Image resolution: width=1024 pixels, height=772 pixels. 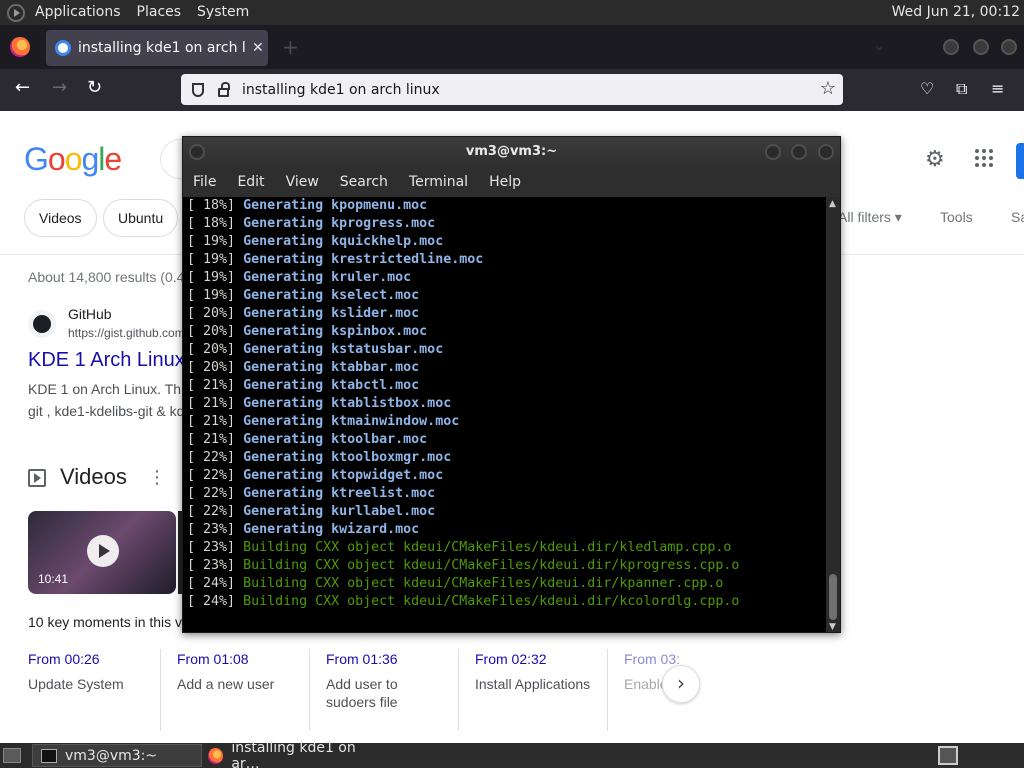 What do you see at coordinates (549, 659) in the screenshot?
I see `moment-time: From 02:32` at bounding box center [549, 659].